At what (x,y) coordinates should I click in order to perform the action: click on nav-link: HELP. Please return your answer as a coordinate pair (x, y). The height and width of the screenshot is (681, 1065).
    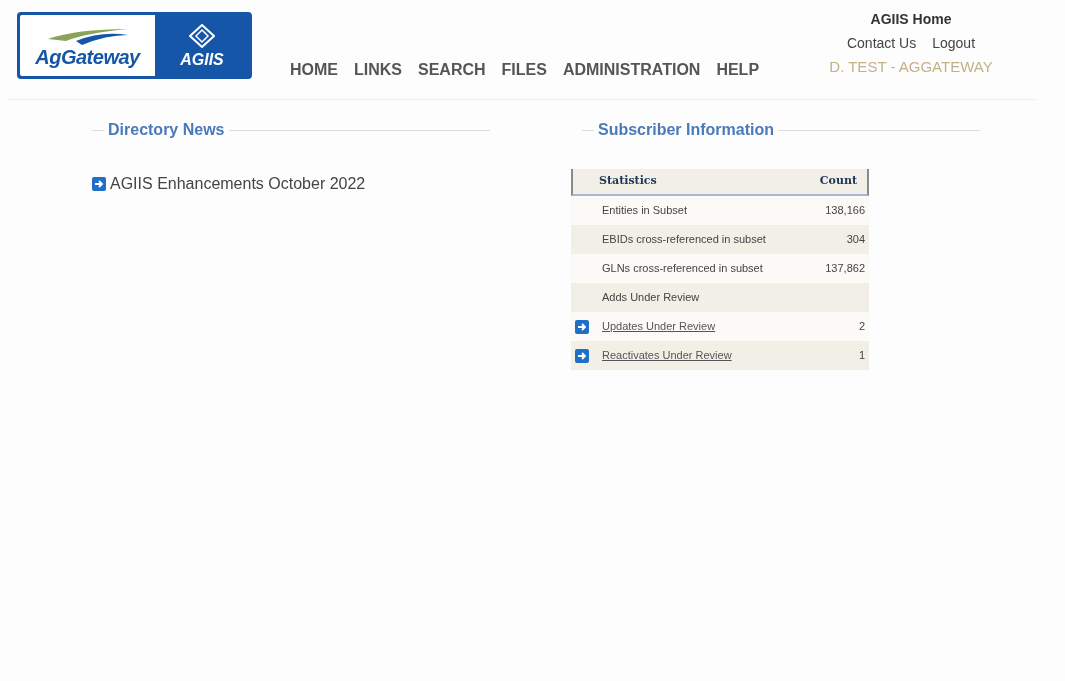
    Looking at the image, I should click on (738, 70).